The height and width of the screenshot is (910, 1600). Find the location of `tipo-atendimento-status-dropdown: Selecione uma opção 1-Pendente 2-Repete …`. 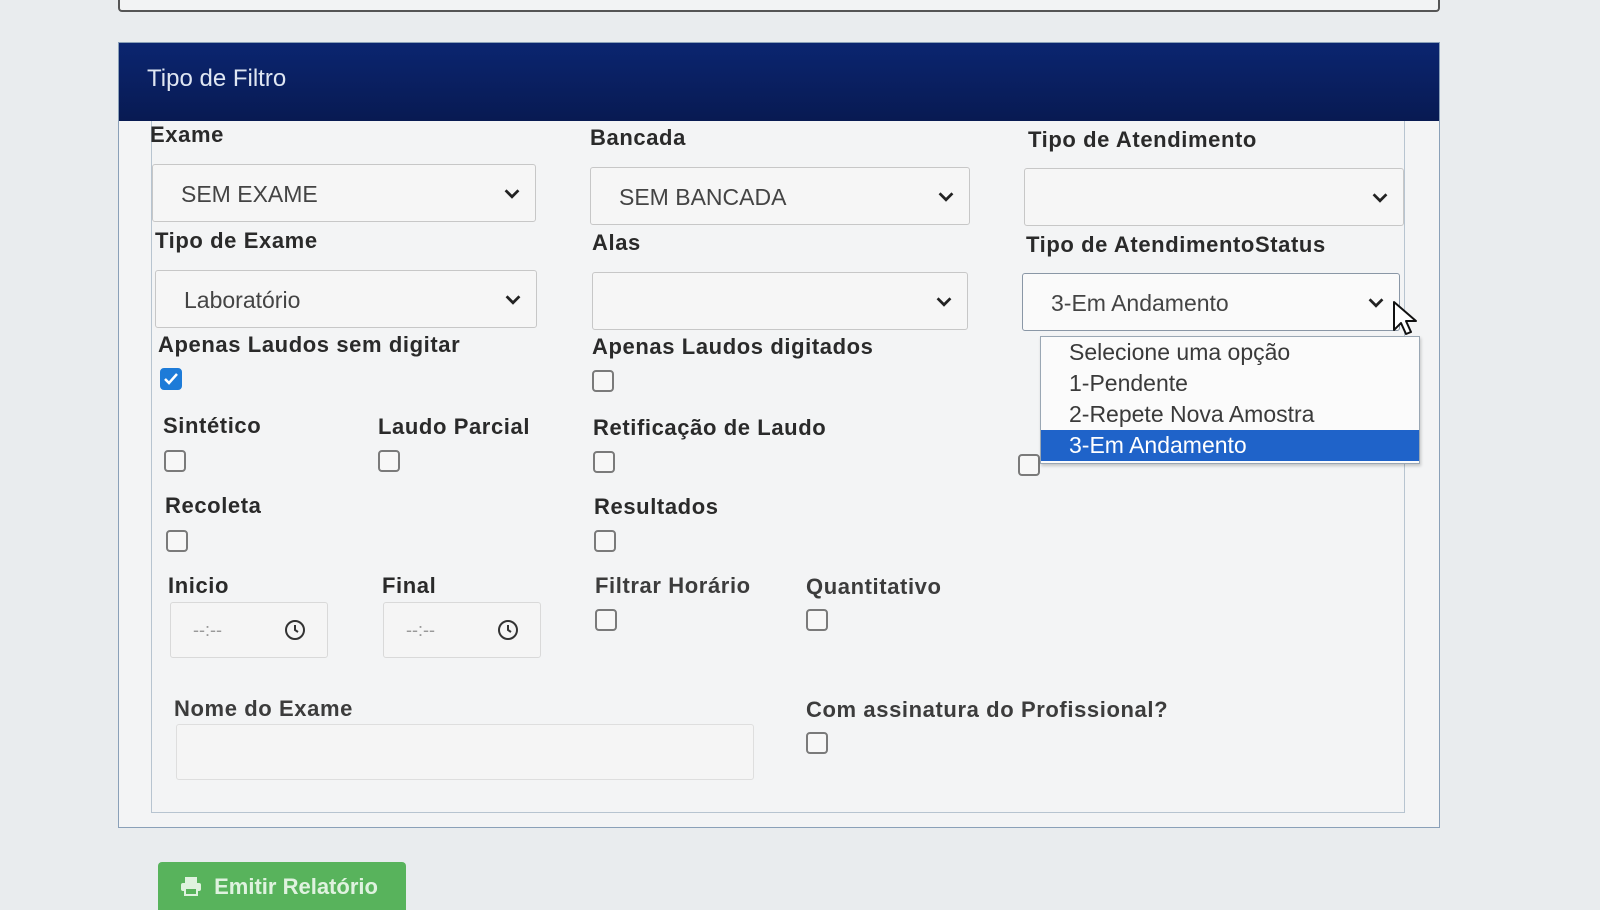

tipo-atendimento-status-dropdown: Selecione uma opção 1-Pendente 2-Repete … is located at coordinates (1230, 400).